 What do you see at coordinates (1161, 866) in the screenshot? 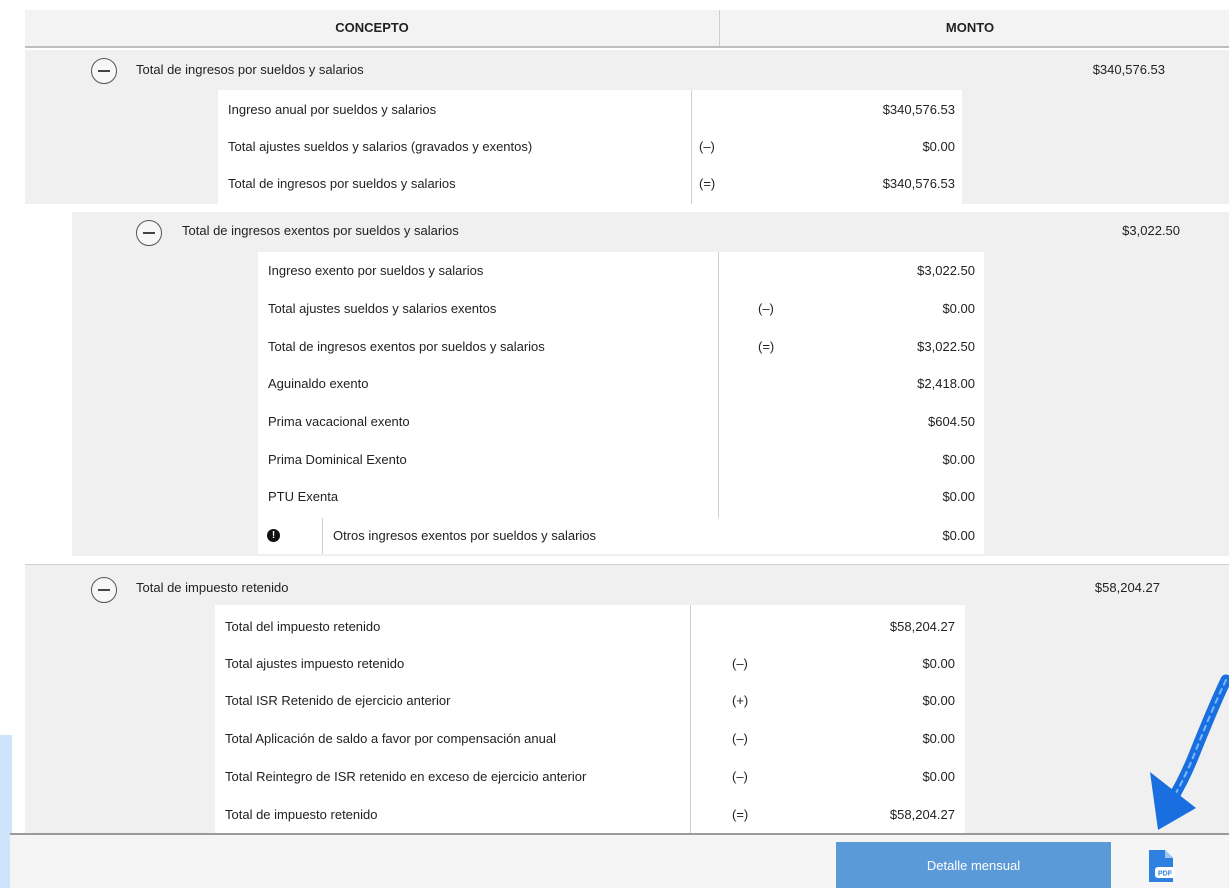
I see `pdf-download-icon: PDF` at bounding box center [1161, 866].